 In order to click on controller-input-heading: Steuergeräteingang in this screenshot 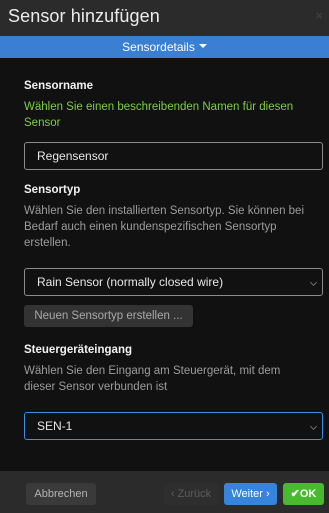, I will do `click(78, 350)`.